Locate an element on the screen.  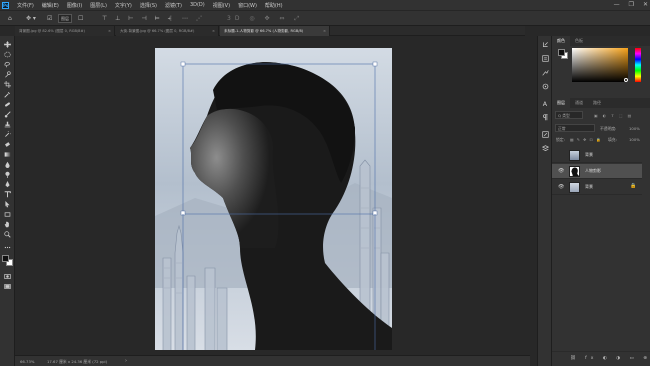
minimize-button: — is located at coordinates (617, 4).